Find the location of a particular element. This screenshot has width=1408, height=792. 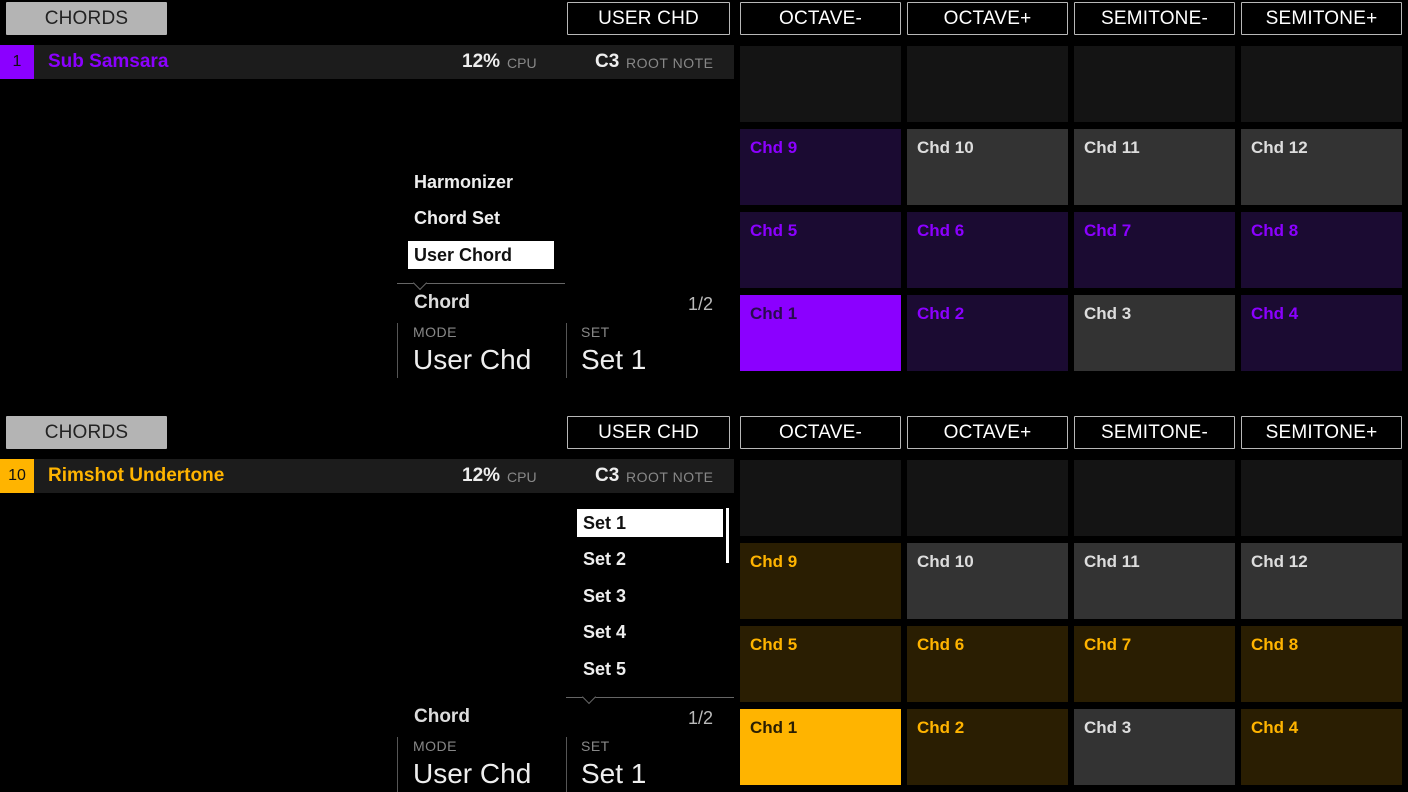

menu-item-set-3: Set 3 is located at coordinates (650, 596).